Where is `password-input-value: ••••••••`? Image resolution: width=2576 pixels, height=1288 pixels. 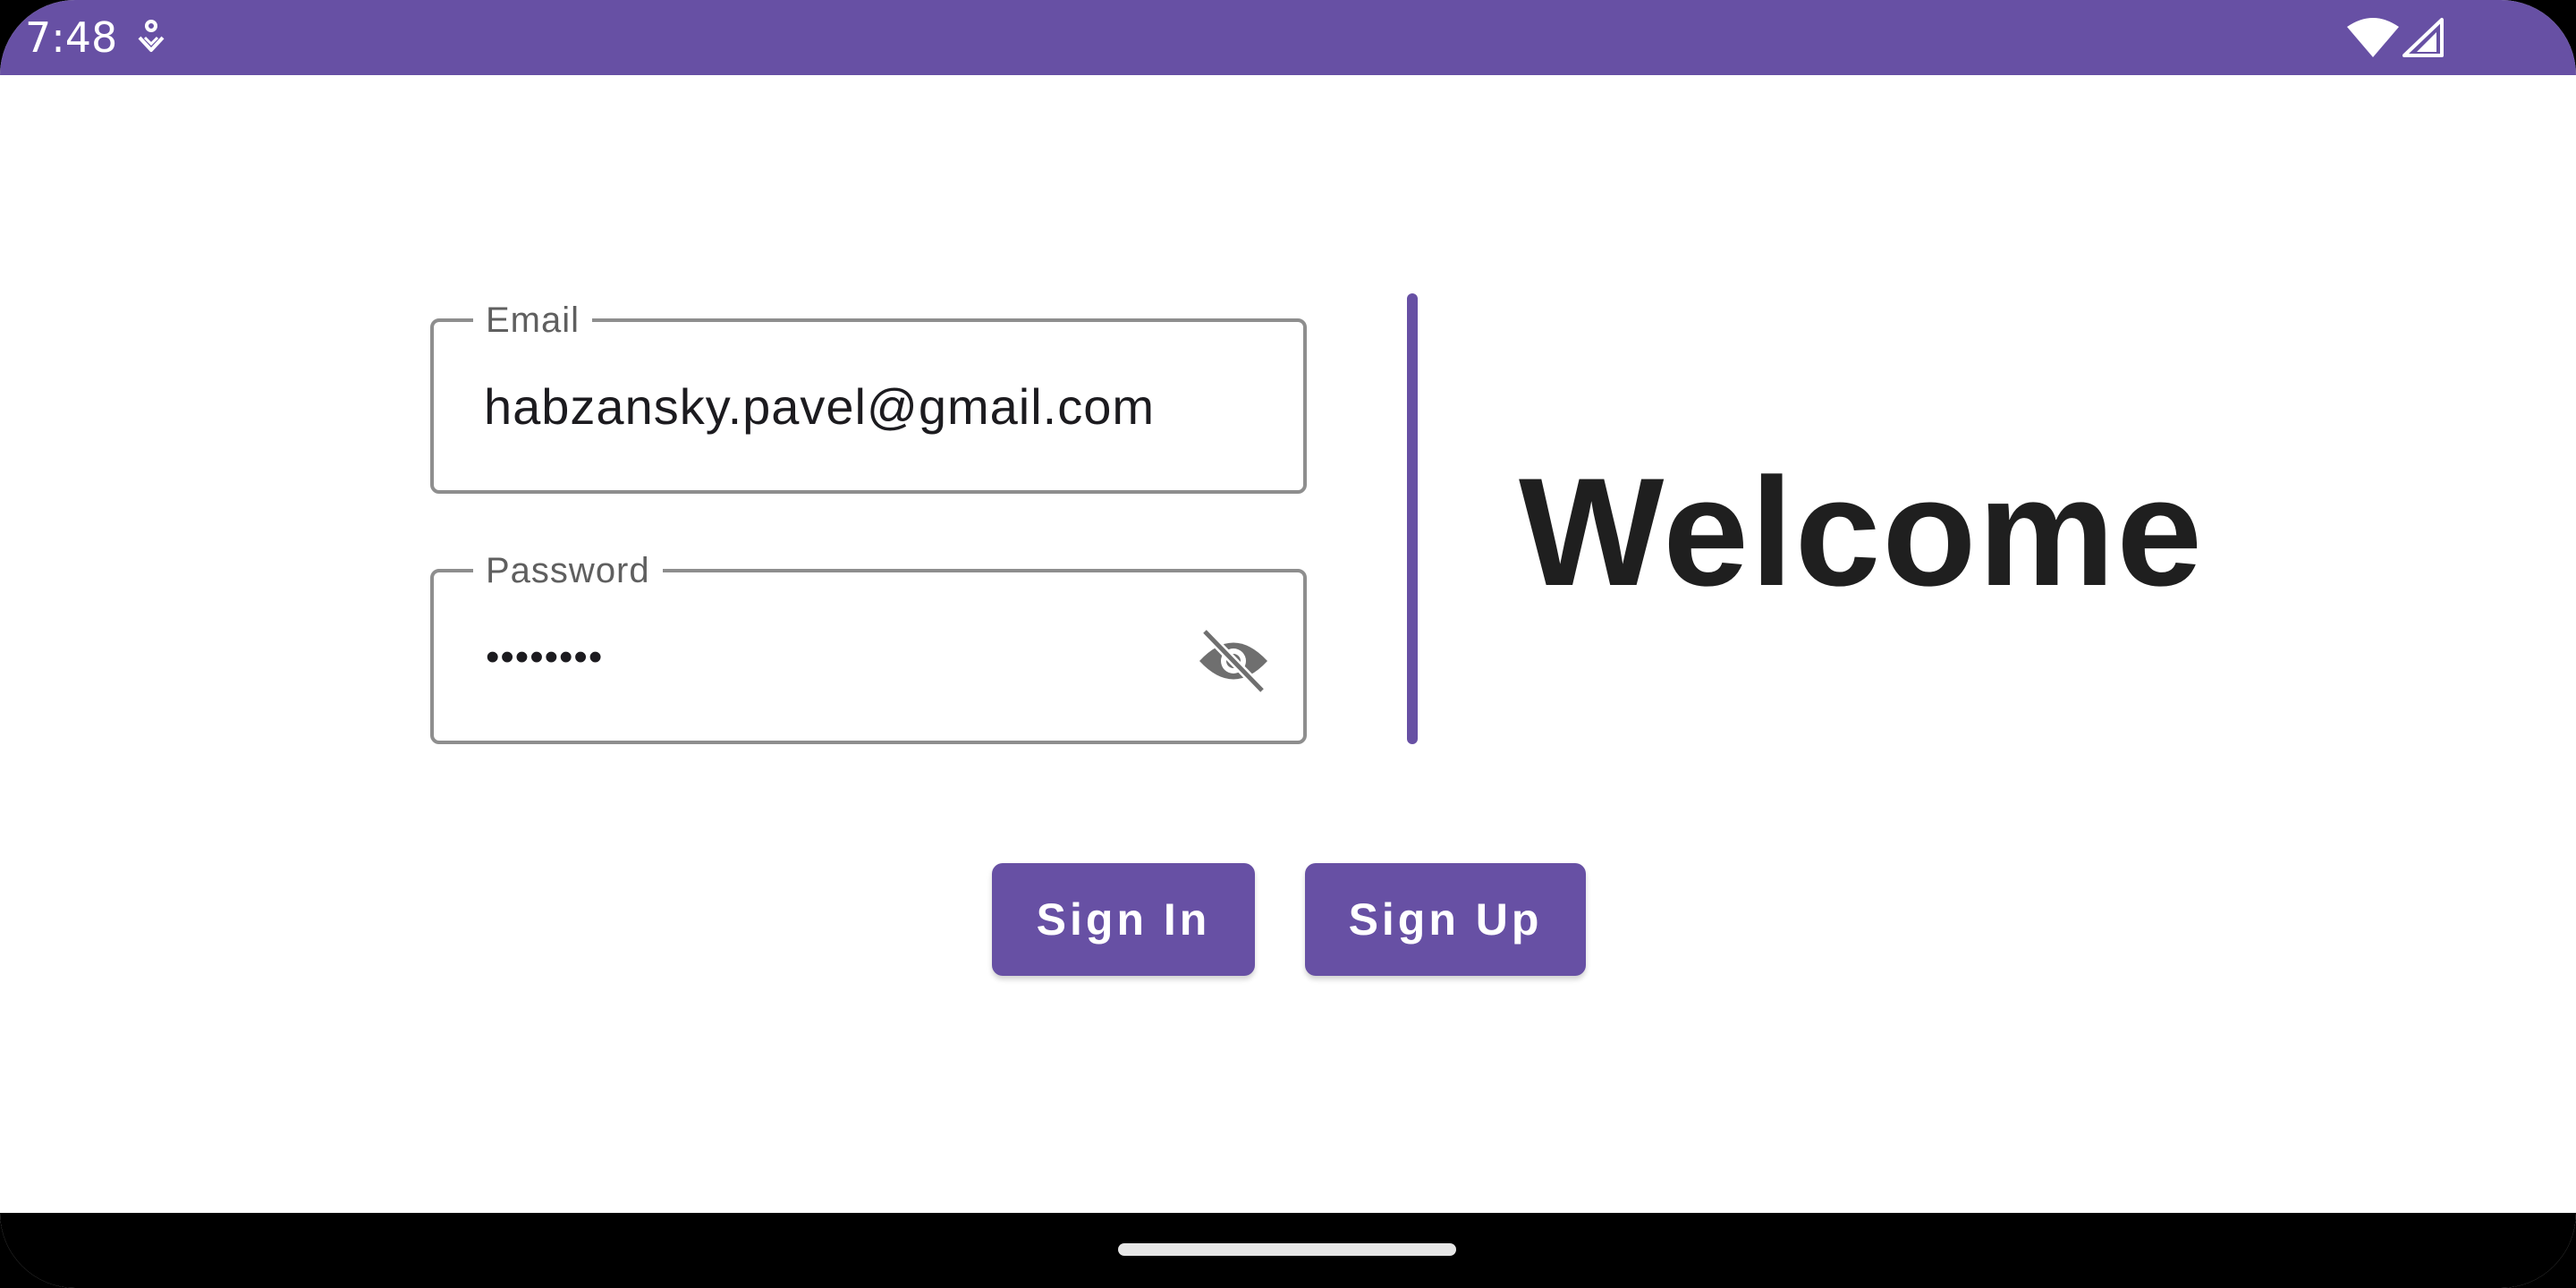 password-input-value: •••••••• is located at coordinates (544, 657).